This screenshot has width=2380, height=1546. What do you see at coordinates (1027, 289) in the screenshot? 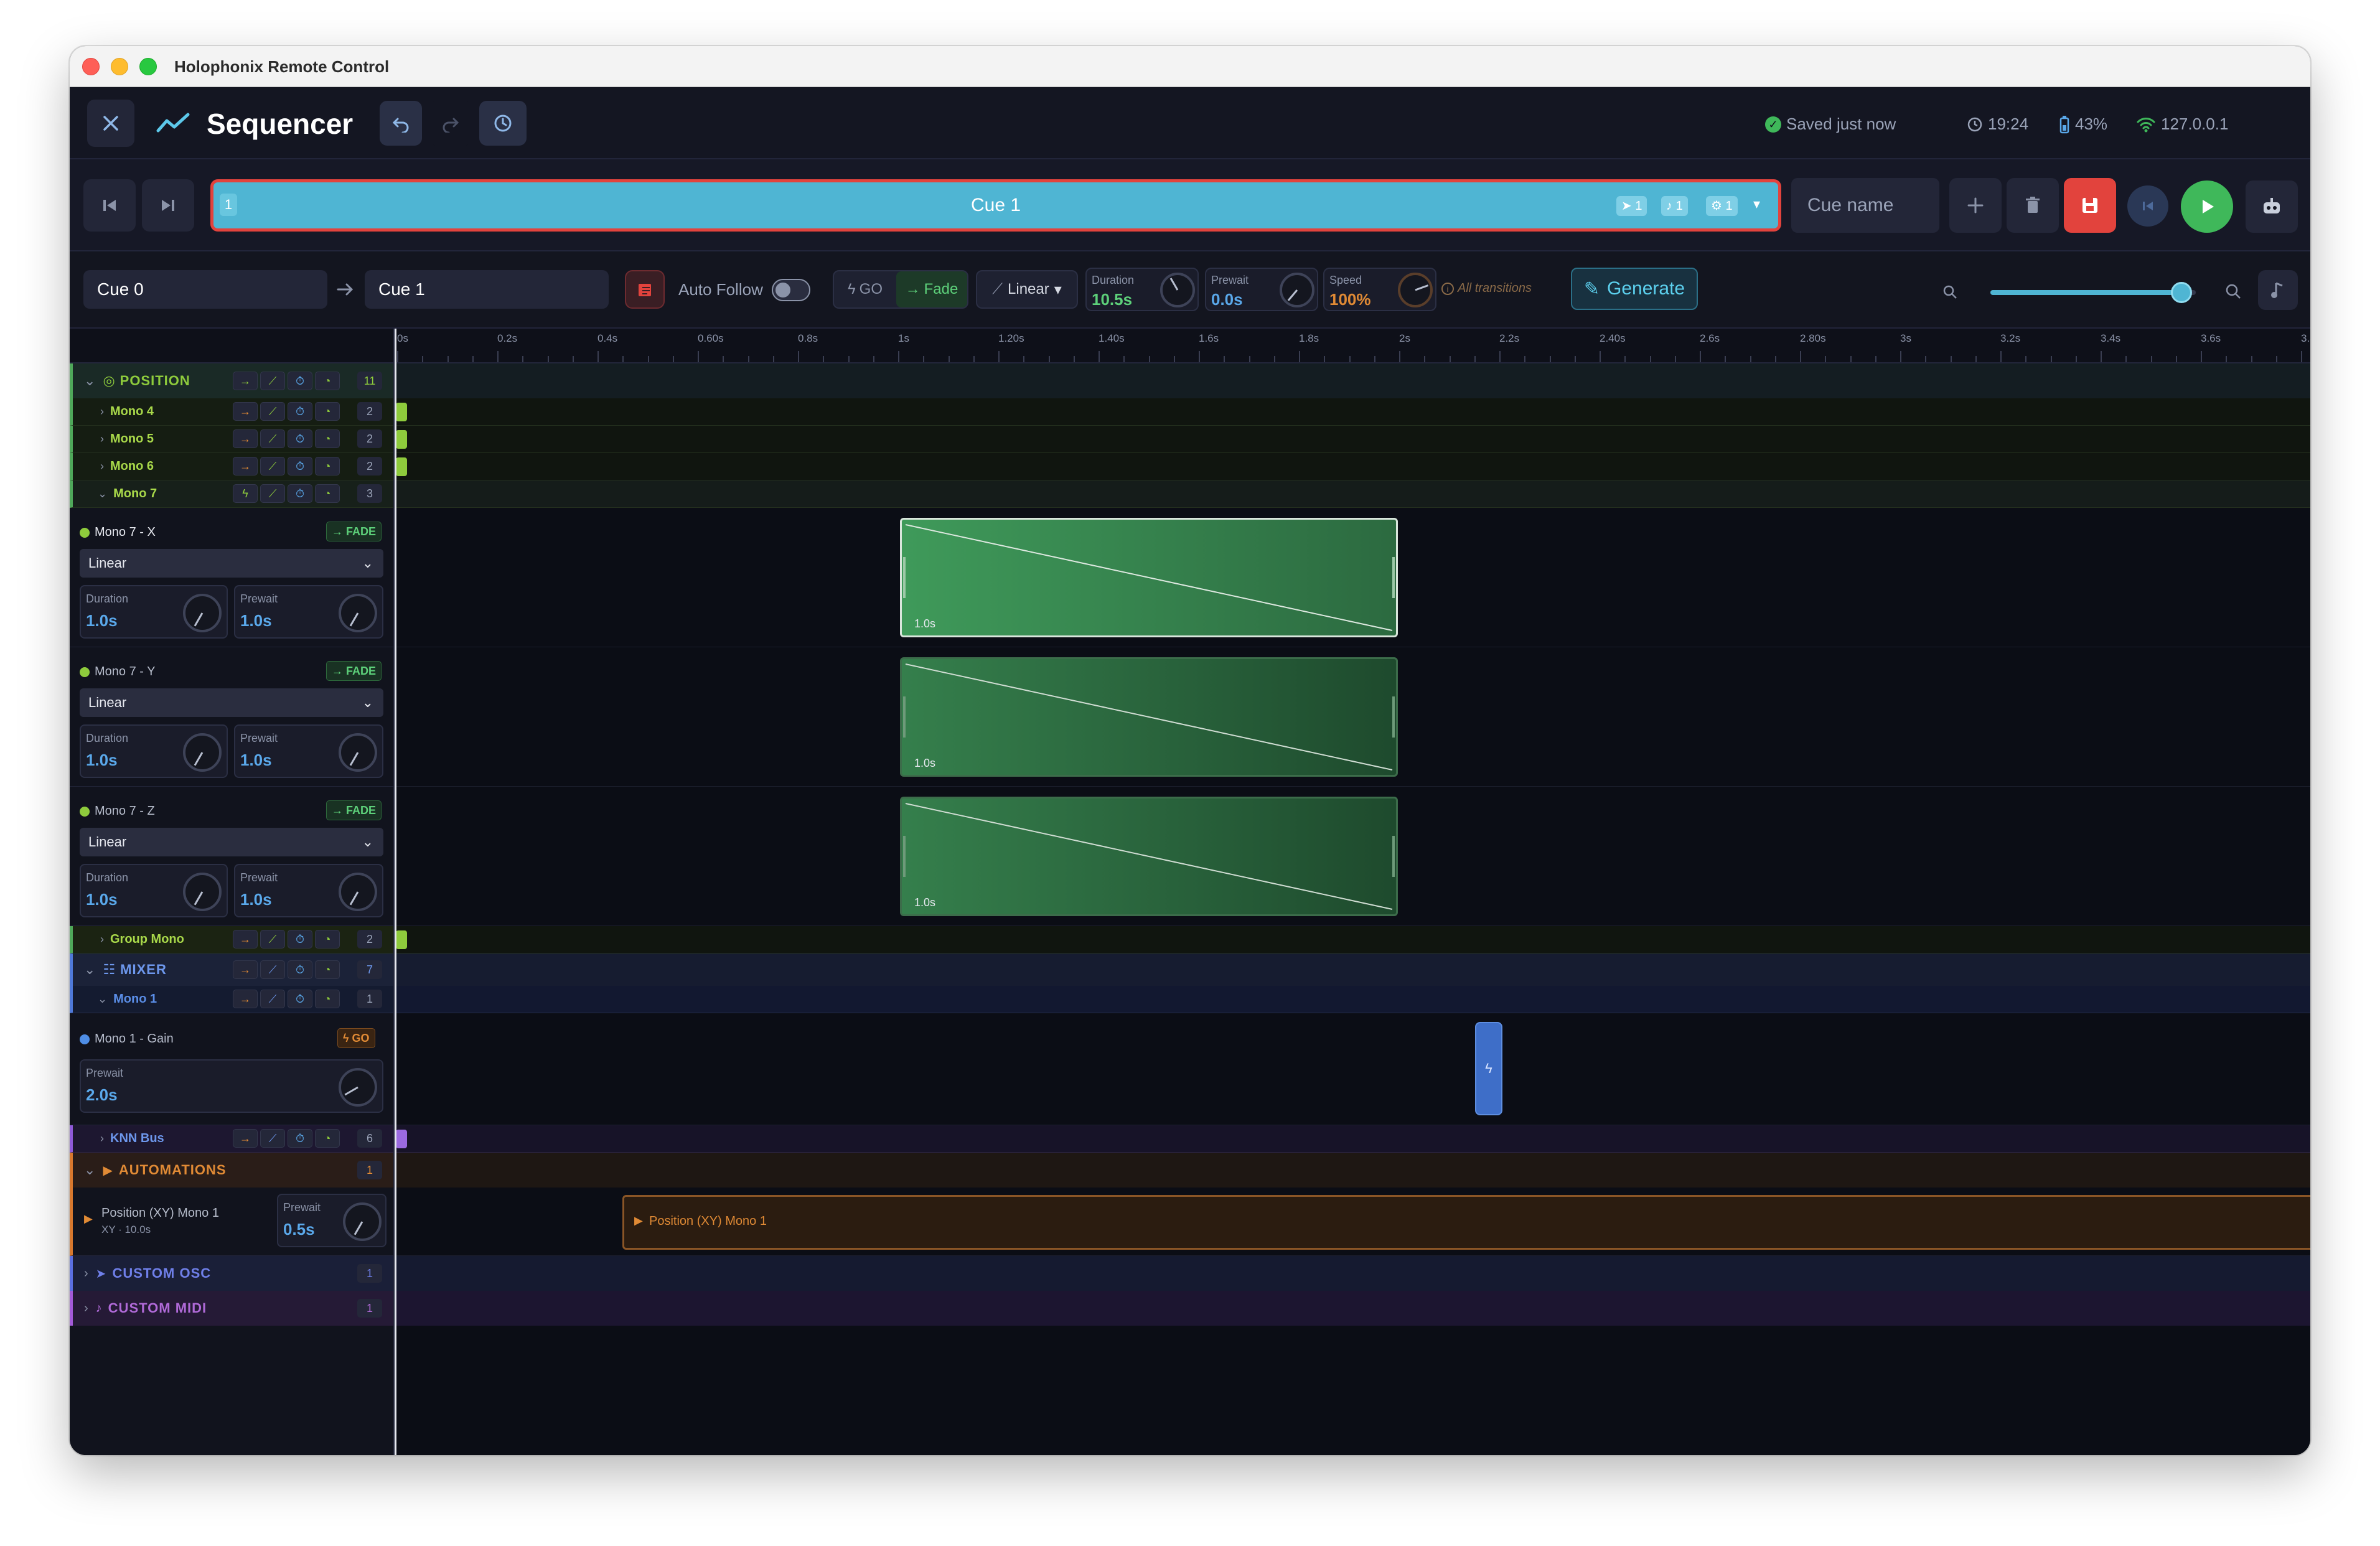
I see `curve-select: ⟋ Linear ▾` at bounding box center [1027, 289].